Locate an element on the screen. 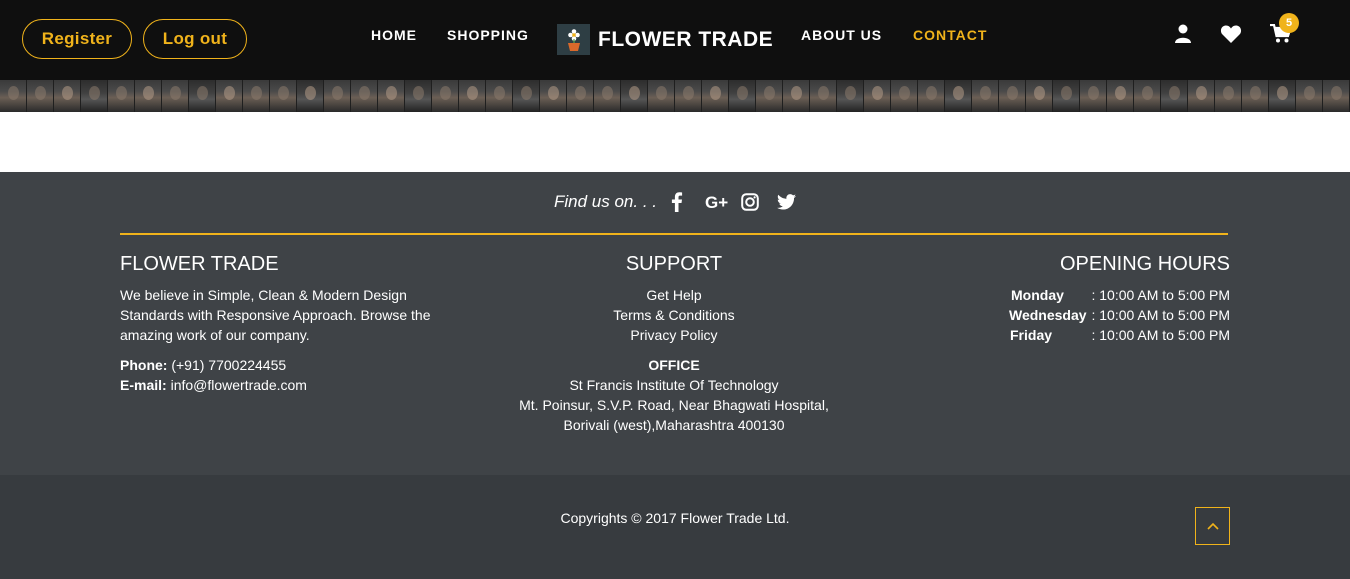 This screenshot has height=579, width=1350. cart-count-badge: 5 is located at coordinates (1289, 23).